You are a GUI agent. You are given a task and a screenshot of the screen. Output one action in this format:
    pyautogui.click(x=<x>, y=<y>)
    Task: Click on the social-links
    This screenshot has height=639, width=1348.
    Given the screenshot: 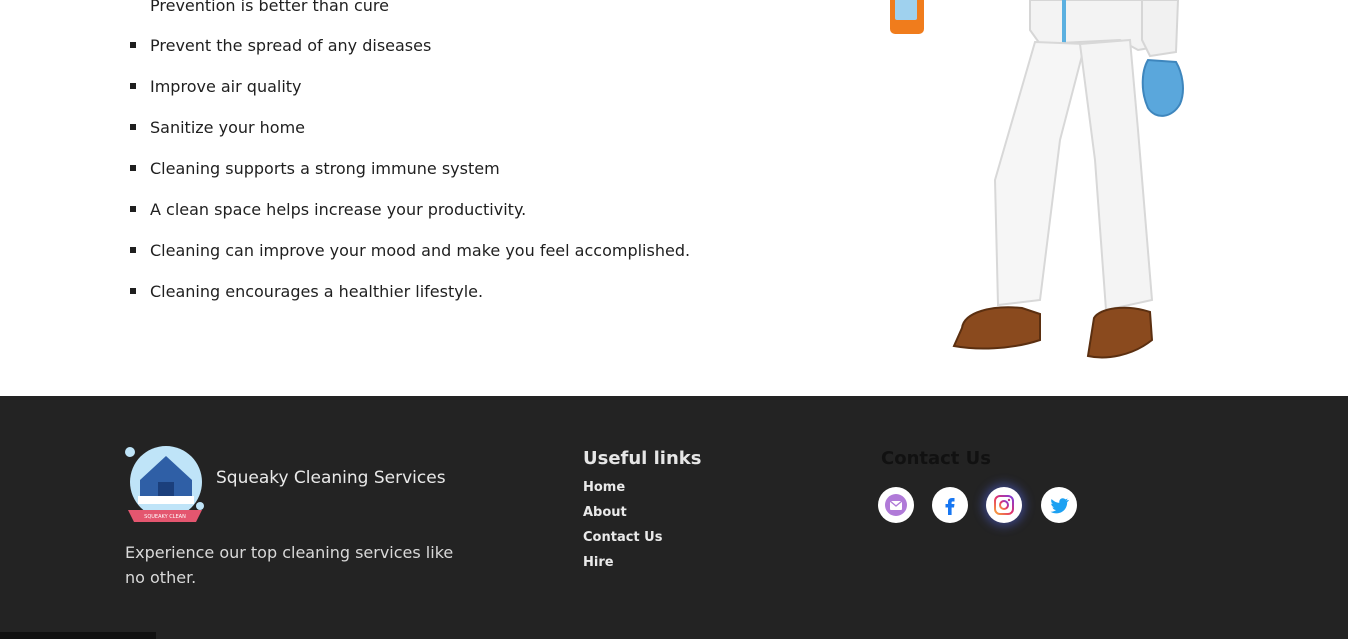 What is the action you would take?
    pyautogui.click(x=983, y=507)
    